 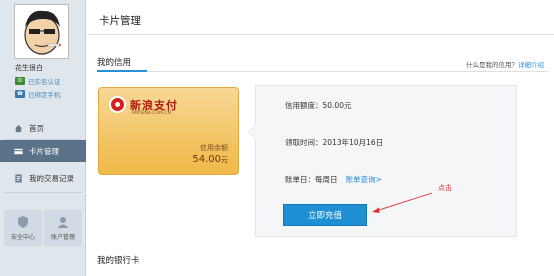 I want to click on balance-unit: 元, so click(x=224, y=160).